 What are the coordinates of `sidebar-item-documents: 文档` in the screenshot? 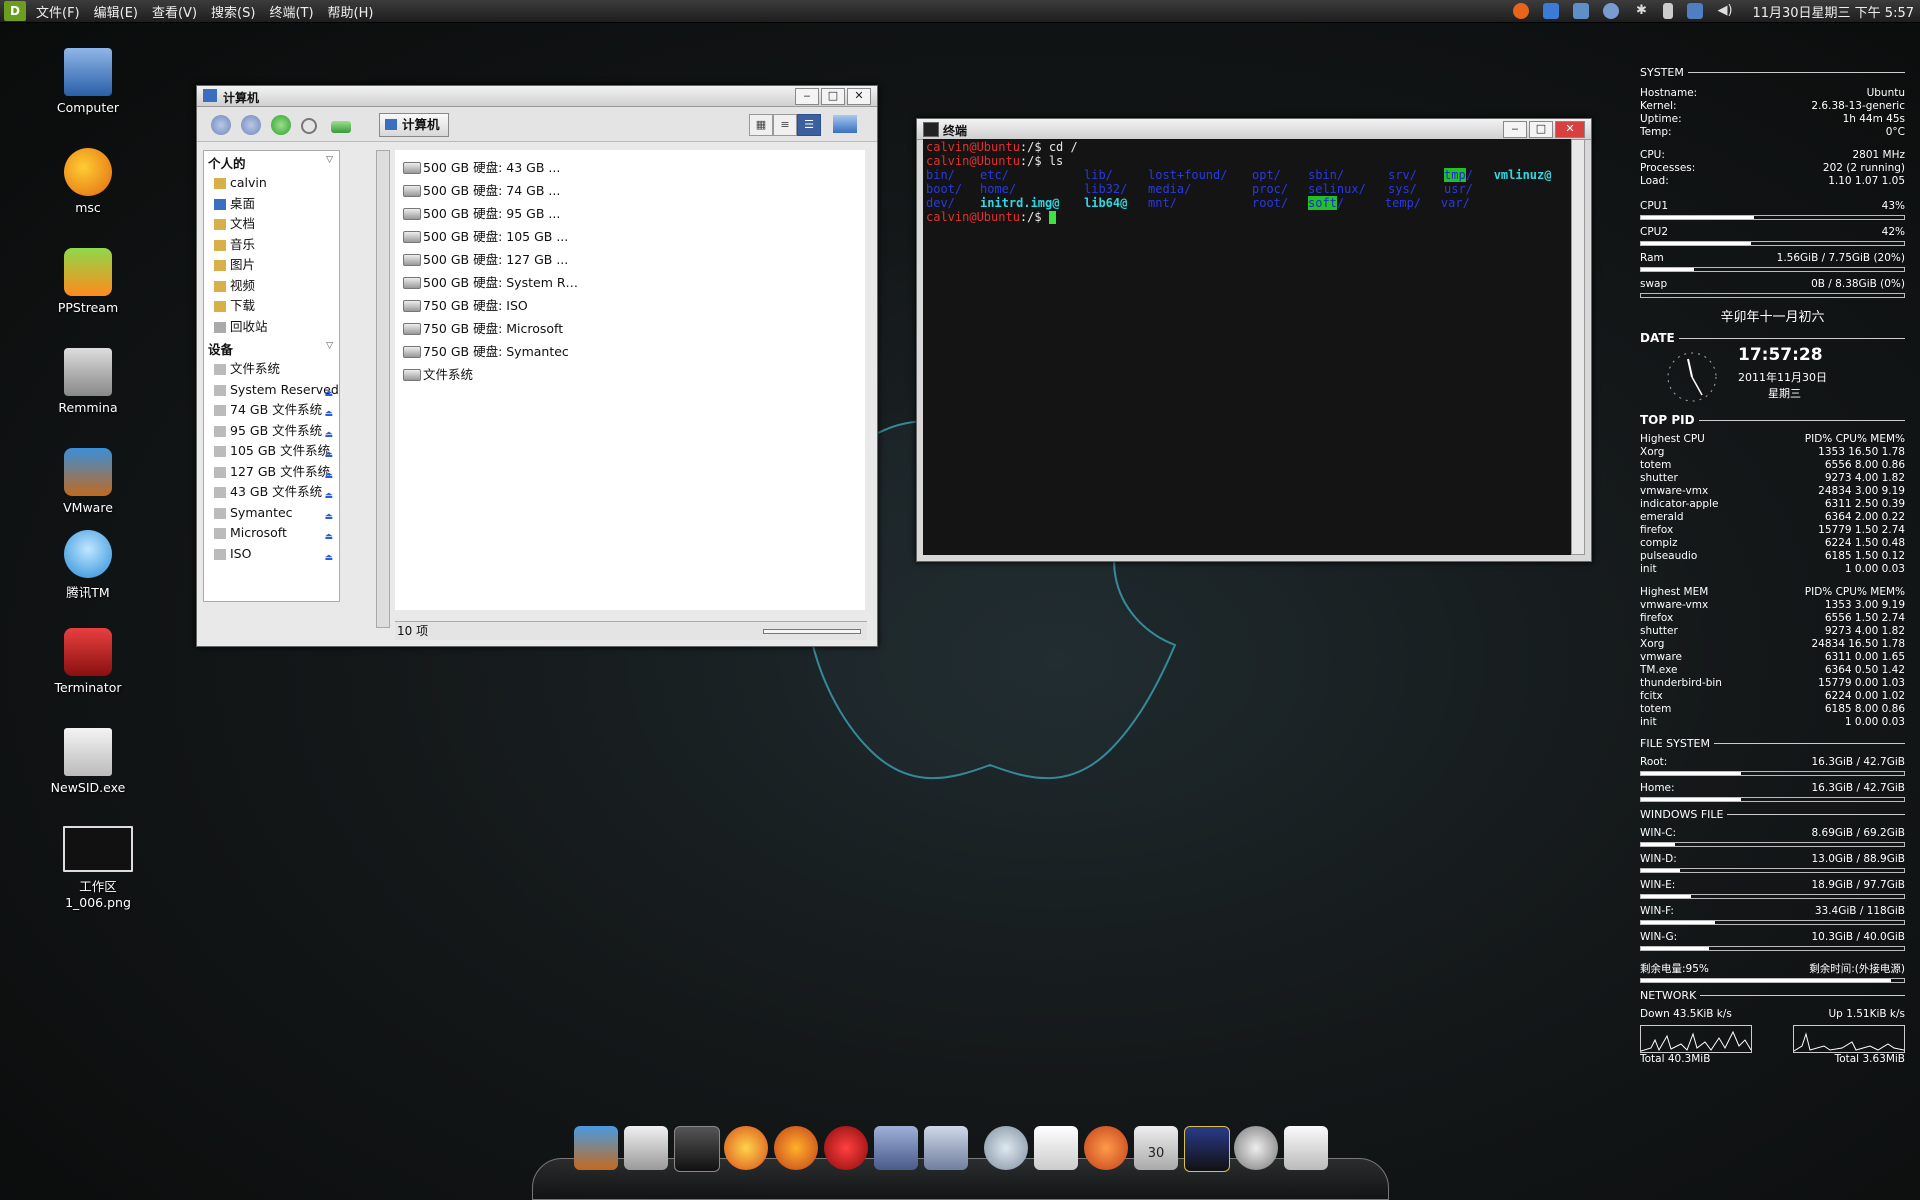 It's located at (271, 224).